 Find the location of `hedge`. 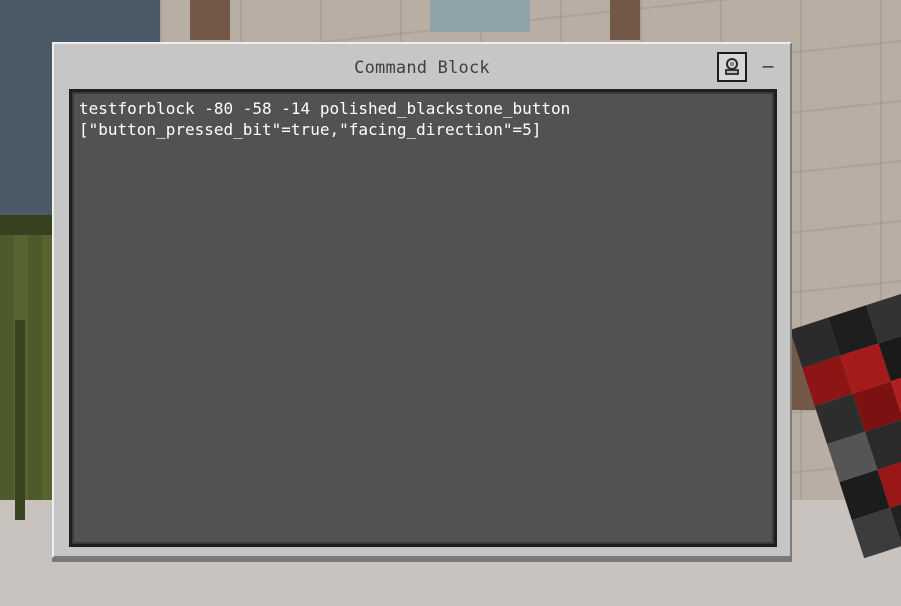

hedge is located at coordinates (30, 225).